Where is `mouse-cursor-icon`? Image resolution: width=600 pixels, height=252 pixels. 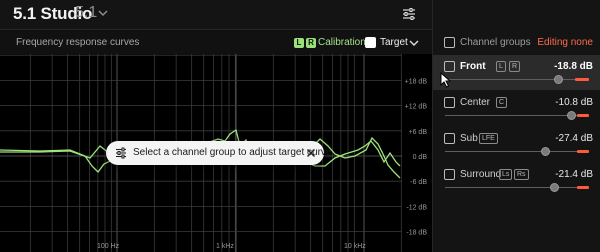
mouse-cursor-icon is located at coordinates (445, 80).